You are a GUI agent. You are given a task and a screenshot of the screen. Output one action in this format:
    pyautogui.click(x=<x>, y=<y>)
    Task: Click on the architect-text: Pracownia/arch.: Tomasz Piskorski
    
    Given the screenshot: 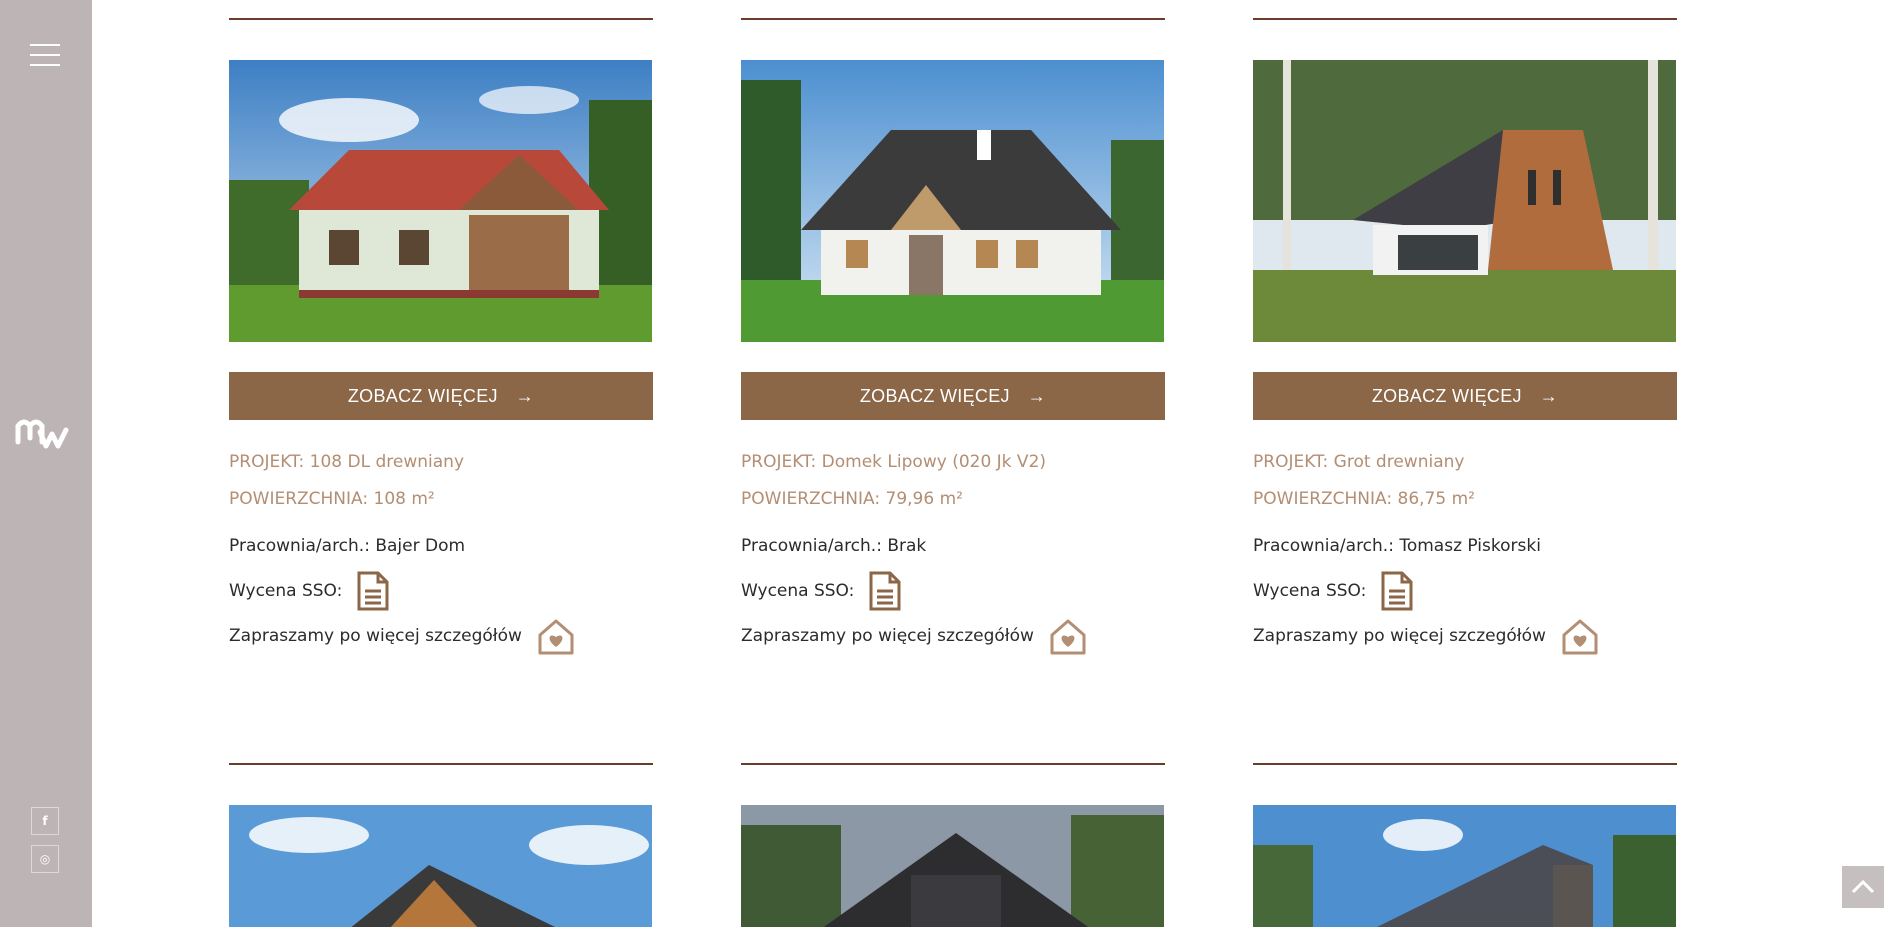 What is the action you would take?
    pyautogui.click(x=1397, y=546)
    